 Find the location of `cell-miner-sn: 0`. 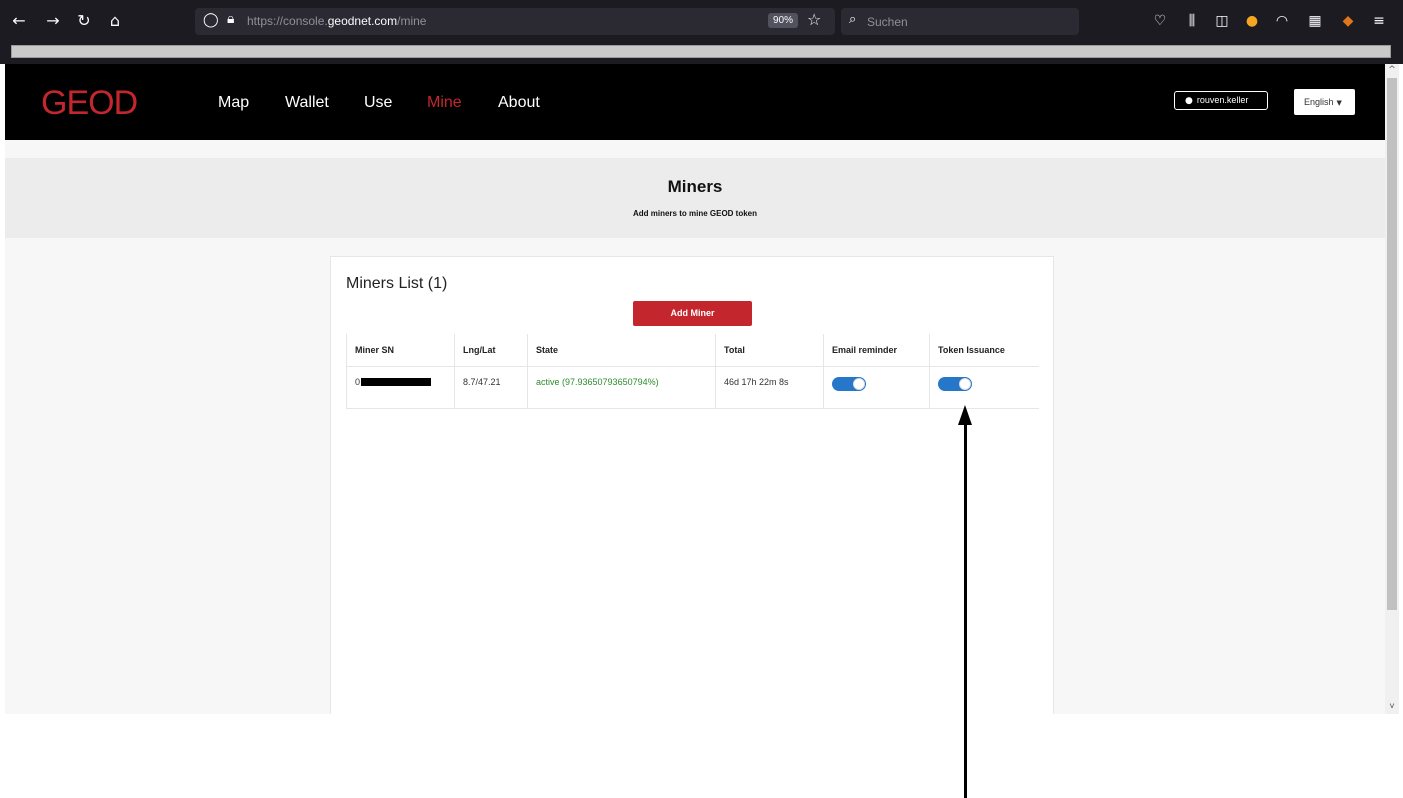

cell-miner-sn: 0 is located at coordinates (400, 387).